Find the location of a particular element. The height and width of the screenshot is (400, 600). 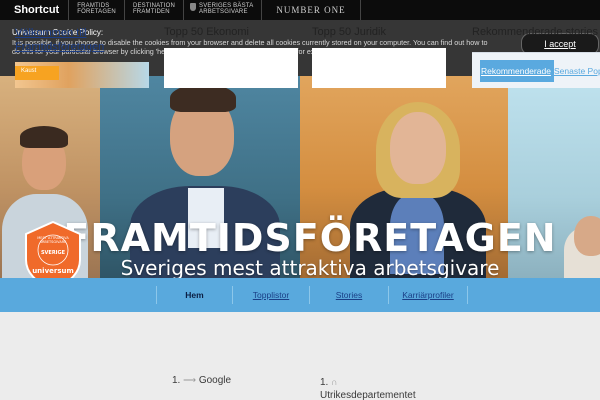

topp50-juridik-title: Topp 50 Juridik is located at coordinates (349, 32).